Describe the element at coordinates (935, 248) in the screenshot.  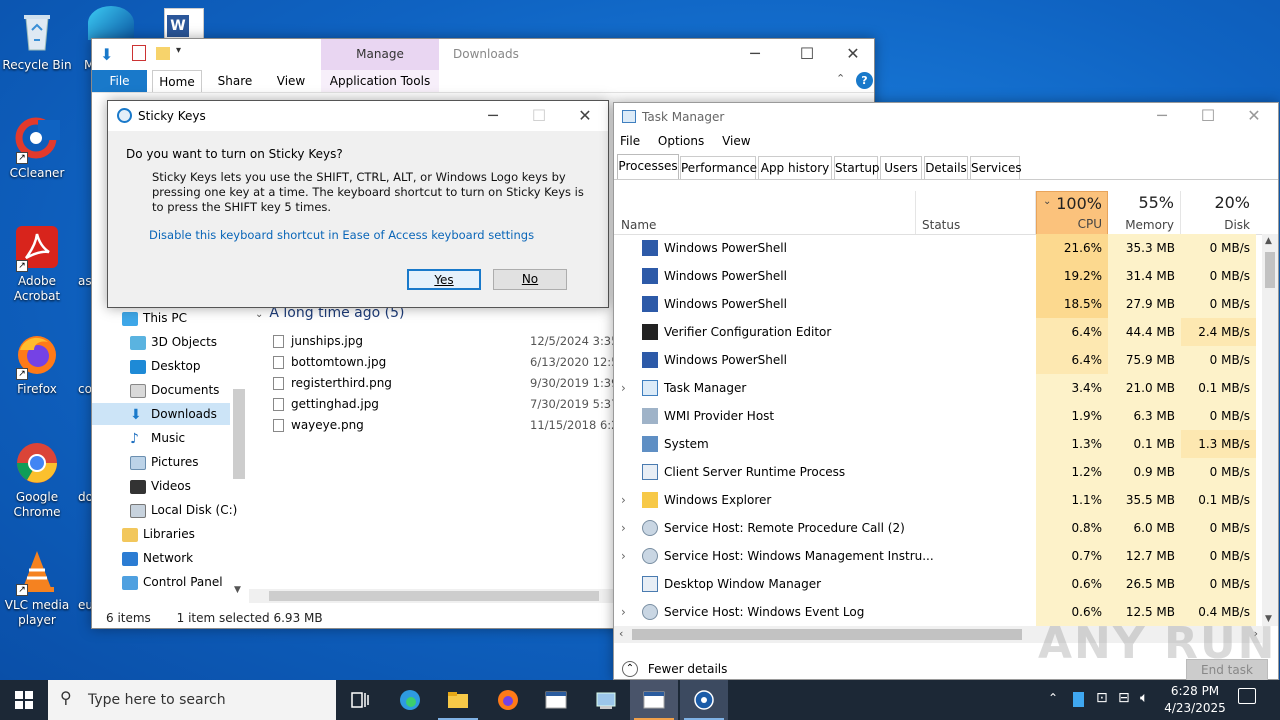
I see `process-row: Windows PowerShell 21.6% 35.3 MB 0 MB/s` at that location.